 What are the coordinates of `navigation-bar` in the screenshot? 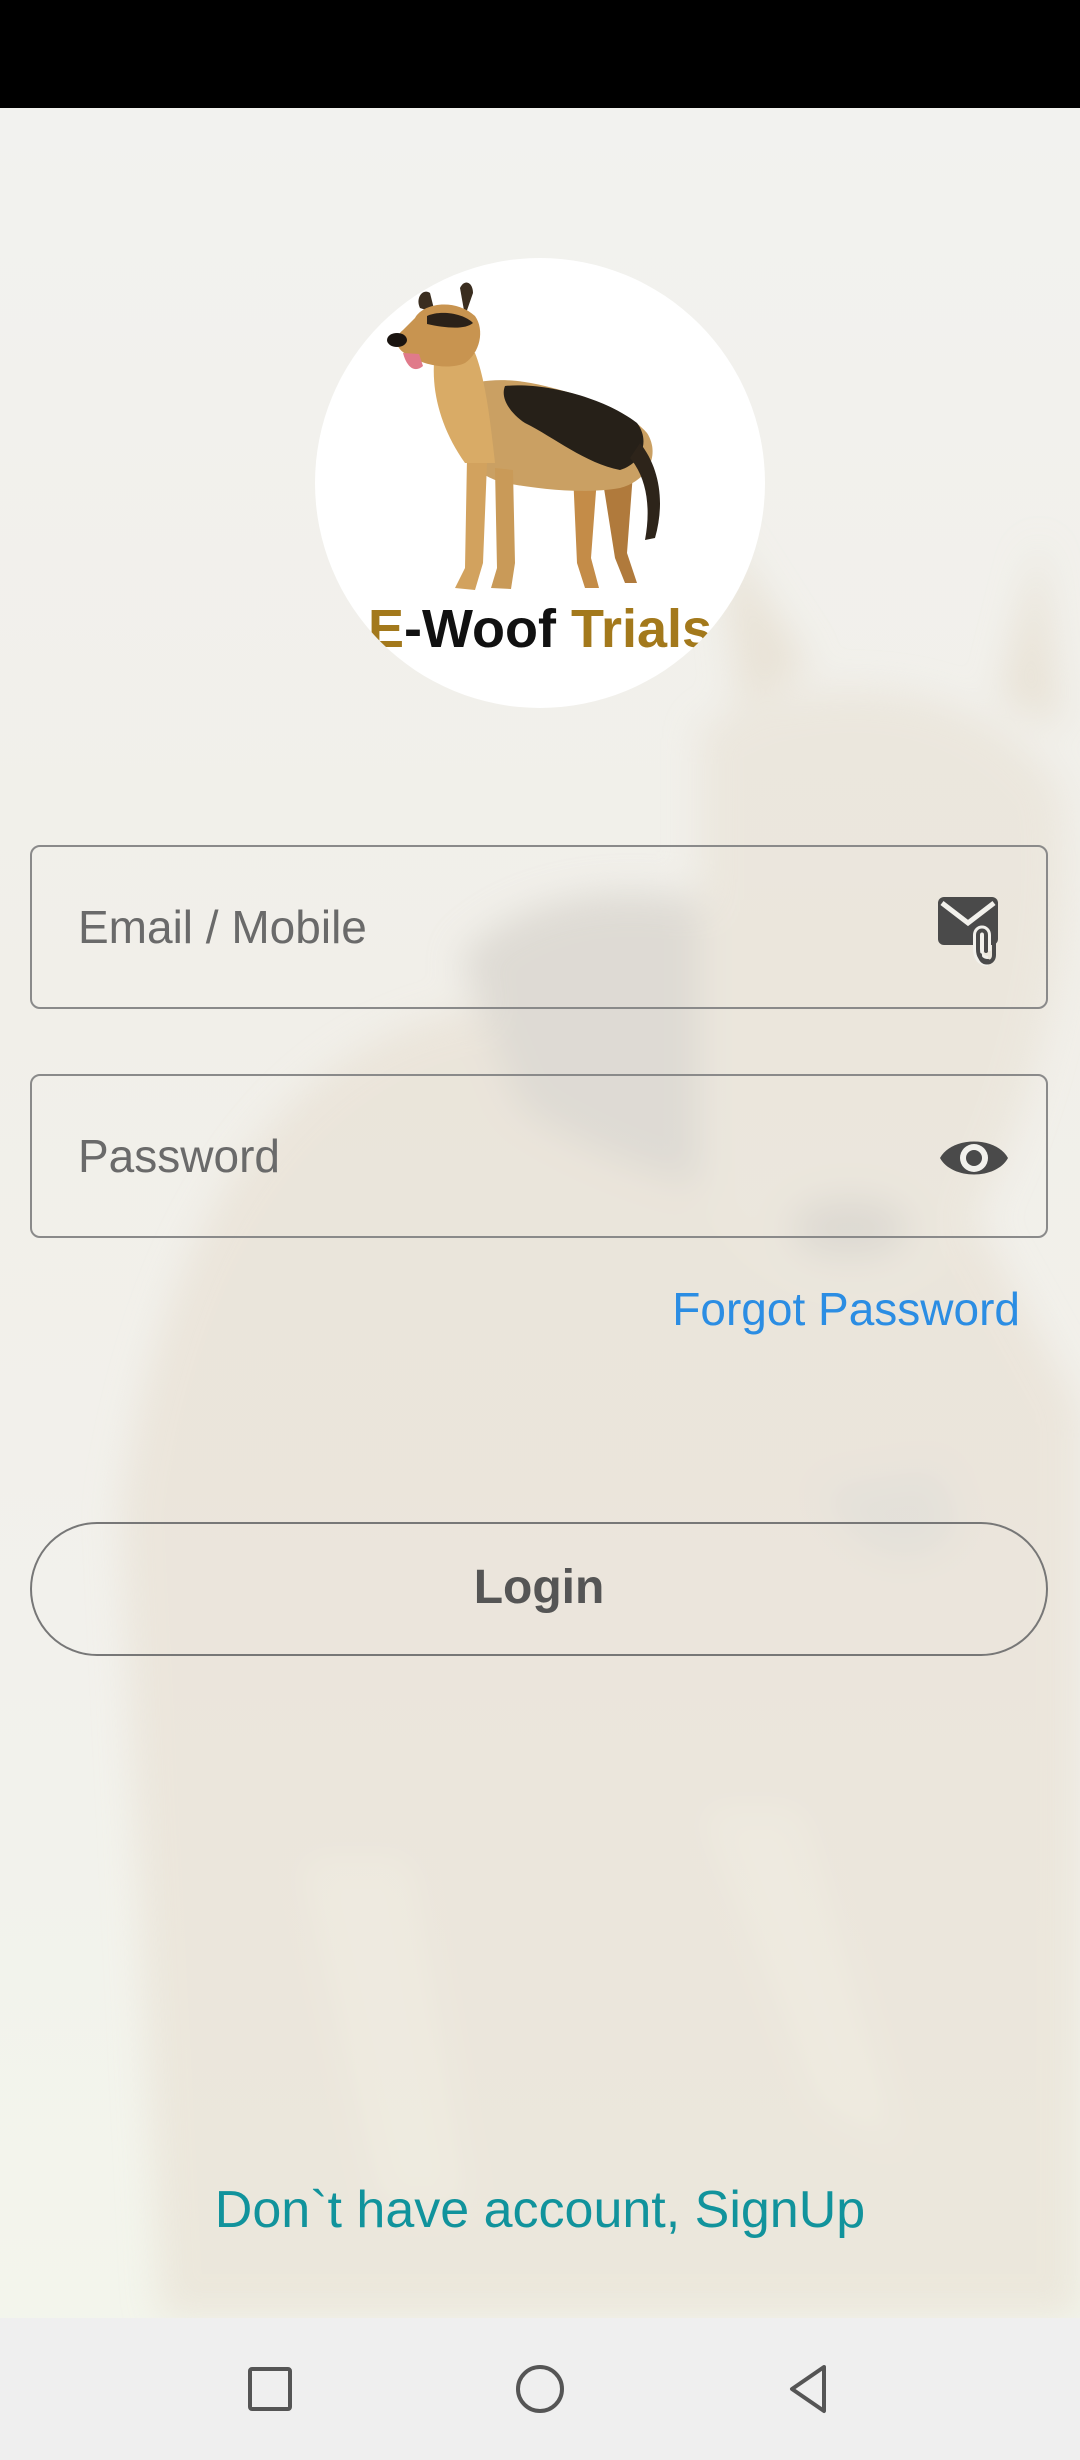 It's located at (540, 2389).